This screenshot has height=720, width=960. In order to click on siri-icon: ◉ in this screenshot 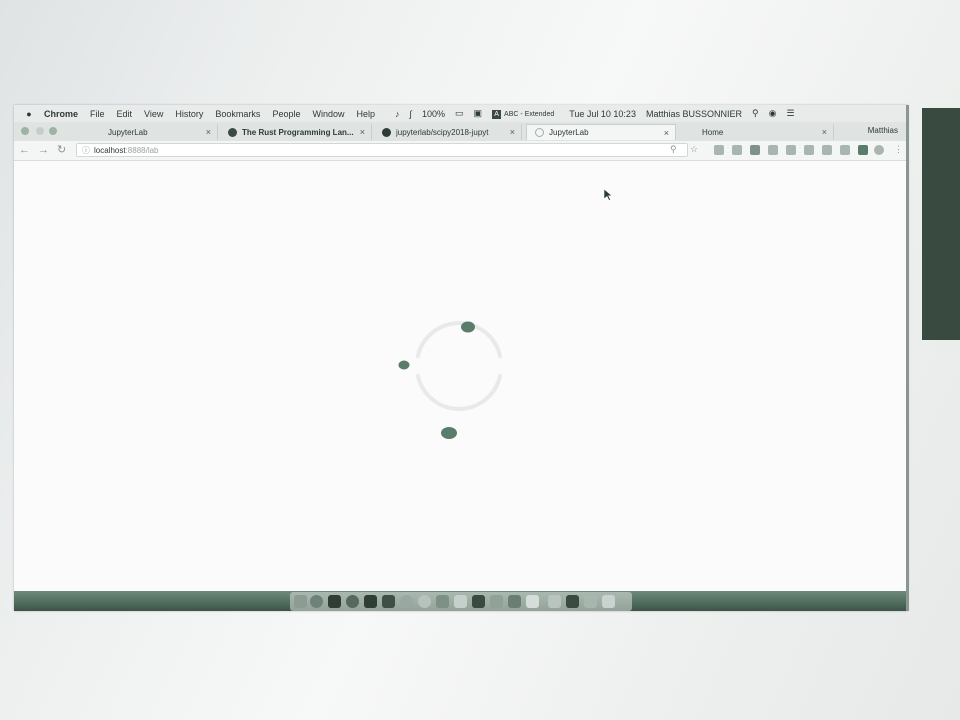, I will do `click(773, 113)`.